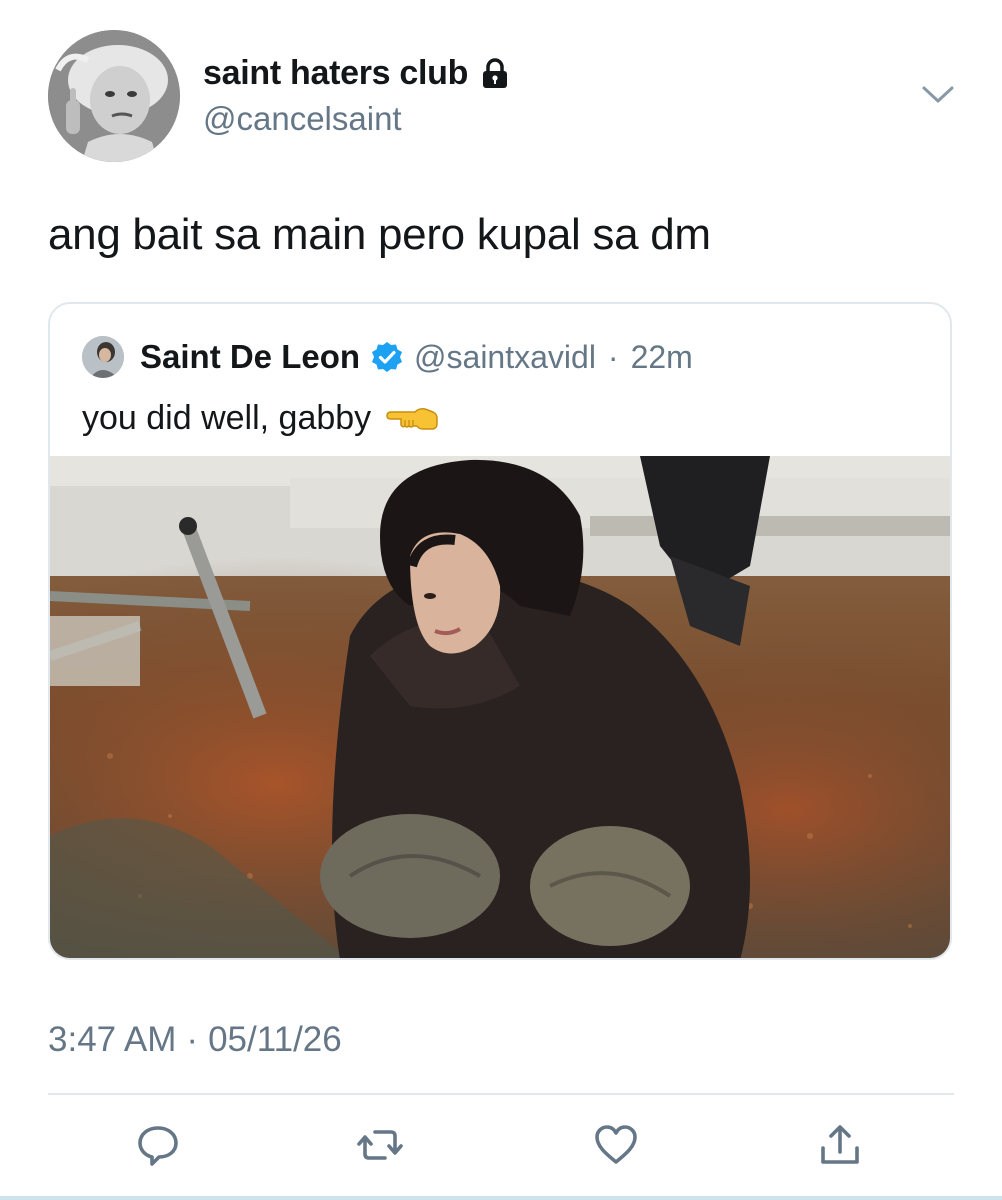 Image resolution: width=1002 pixels, height=1200 pixels. I want to click on tweet-text: ang bait sa main pero kupal sa dm, so click(379, 234).